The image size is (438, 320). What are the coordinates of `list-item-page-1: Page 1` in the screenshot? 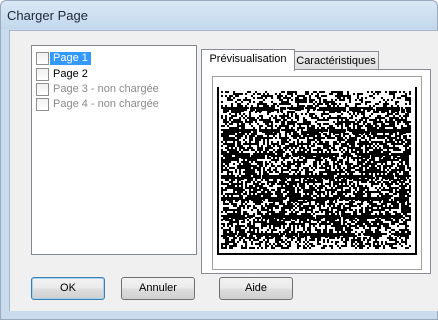 It's located at (114, 58).